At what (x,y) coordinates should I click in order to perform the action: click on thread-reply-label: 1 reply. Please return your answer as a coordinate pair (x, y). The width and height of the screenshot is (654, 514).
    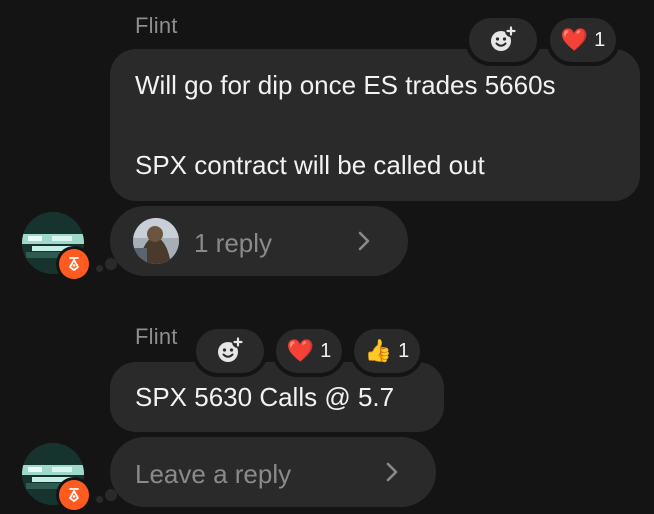
    Looking at the image, I should click on (233, 243).